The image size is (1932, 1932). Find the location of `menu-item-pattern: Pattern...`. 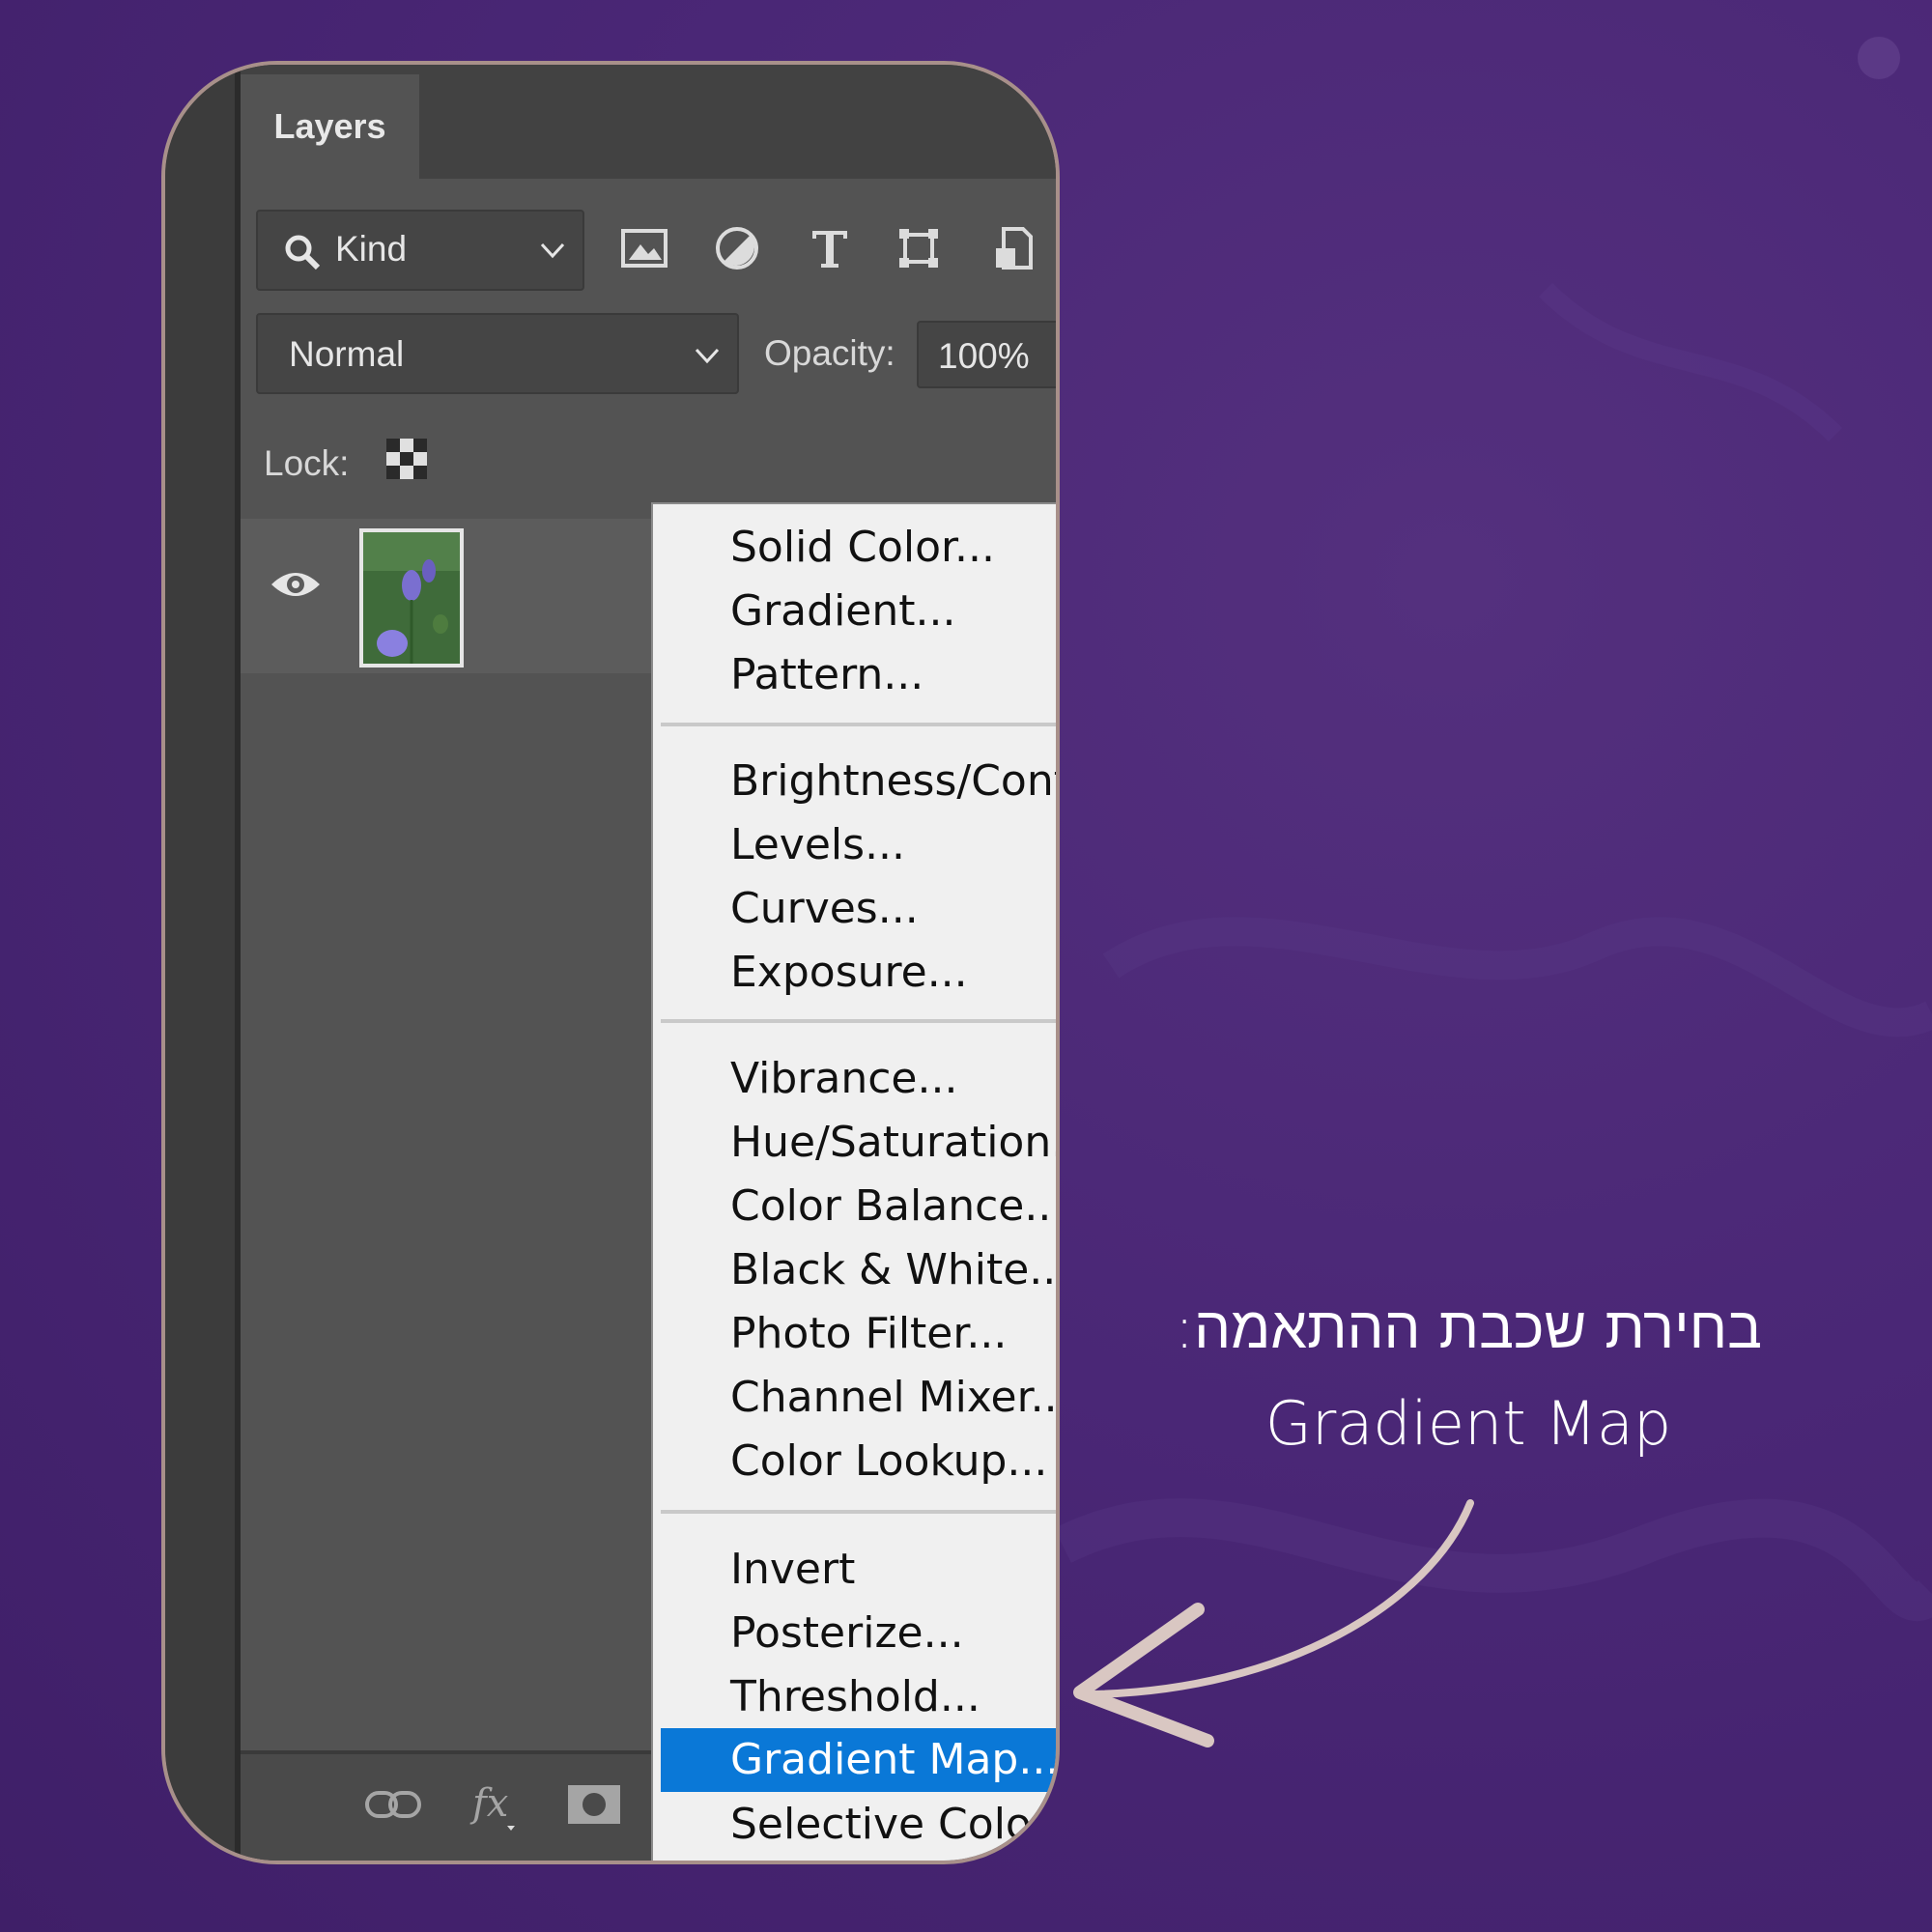

menu-item-pattern: Pattern... is located at coordinates (826, 675).